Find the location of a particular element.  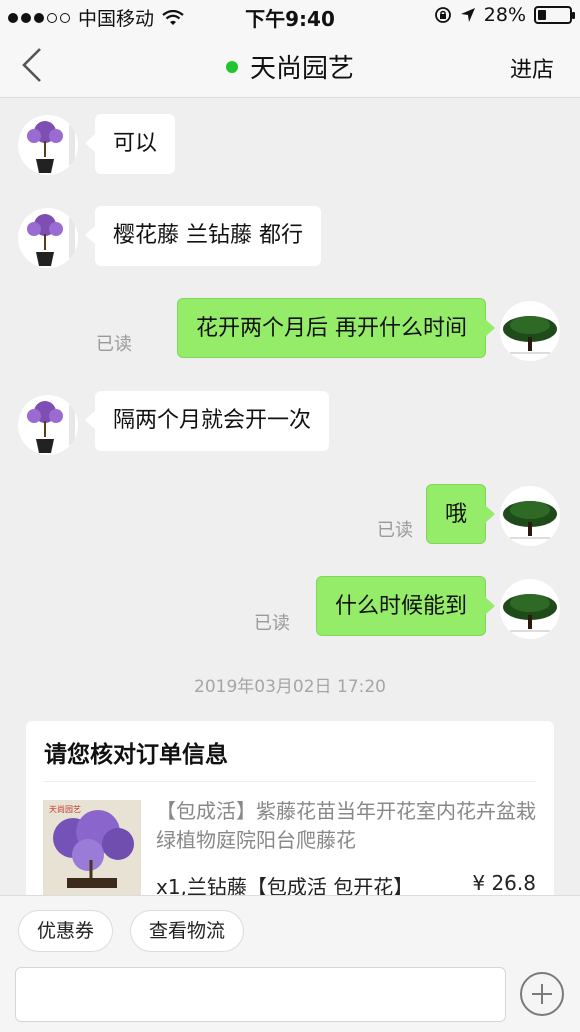

message-bubble: 哦 is located at coordinates (460, 514).